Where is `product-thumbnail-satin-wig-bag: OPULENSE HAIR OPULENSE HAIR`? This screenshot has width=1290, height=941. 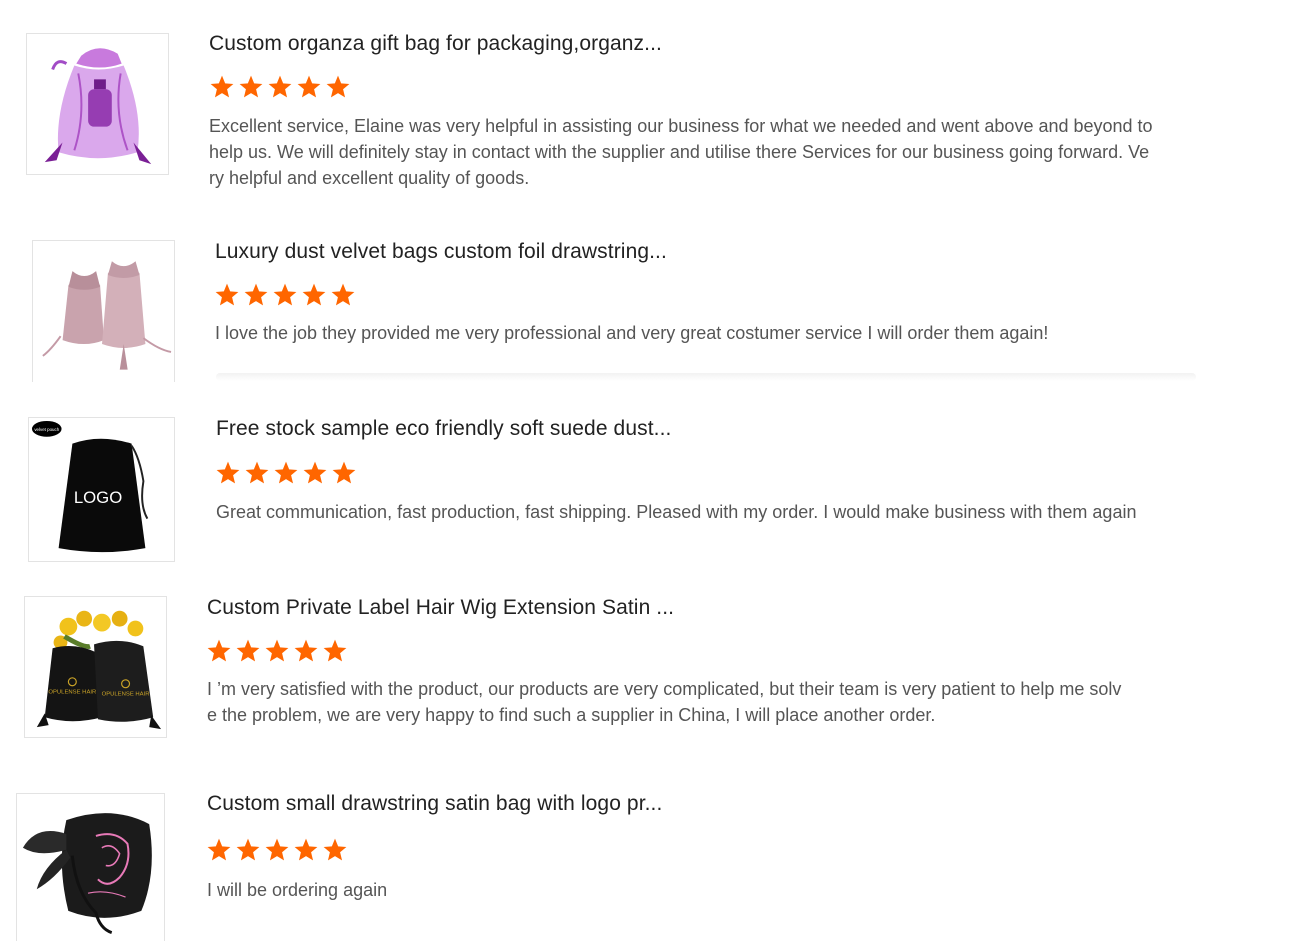 product-thumbnail-satin-wig-bag: OPULENSE HAIR OPULENSE HAIR is located at coordinates (95, 667).